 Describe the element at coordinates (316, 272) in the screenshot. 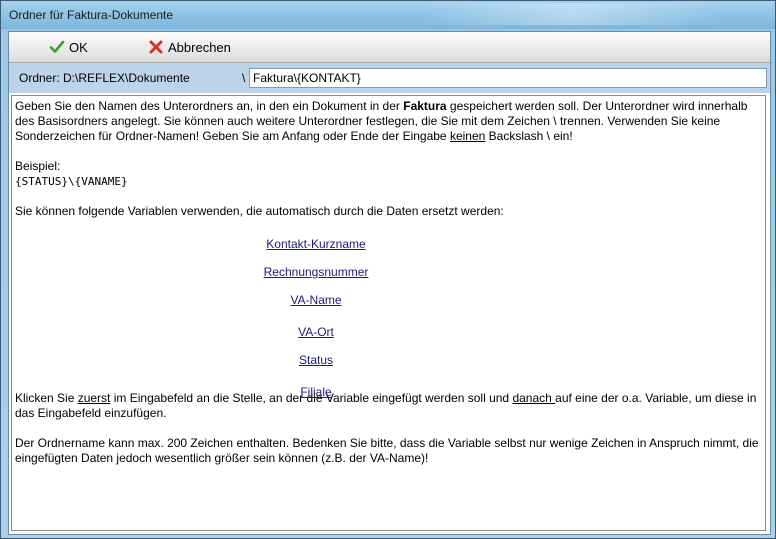

I see `variable-link-rechnungsnummer: Rechnungsnummer` at that location.